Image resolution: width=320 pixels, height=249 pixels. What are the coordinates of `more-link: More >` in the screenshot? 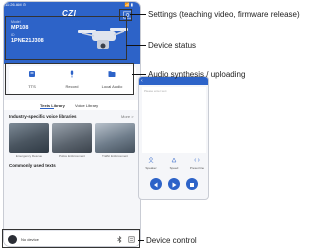 It's located at (127, 116).